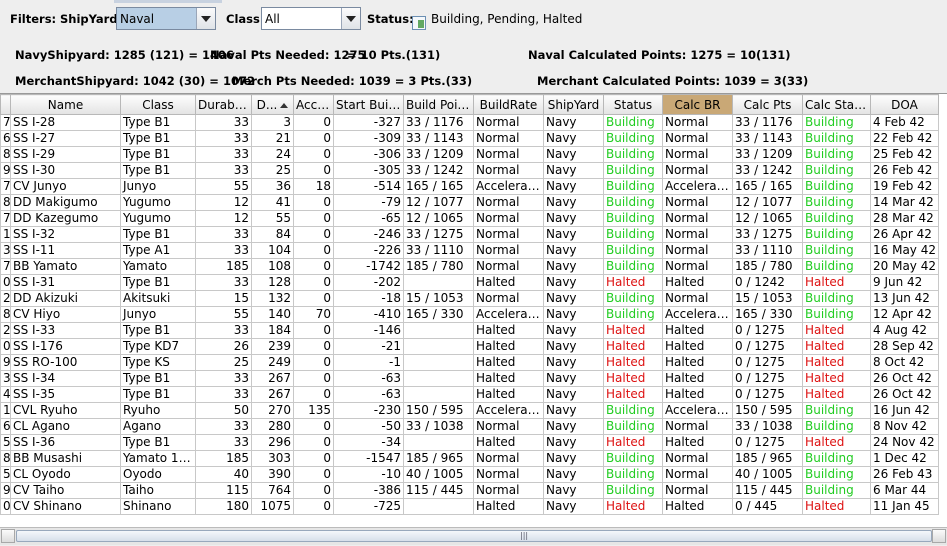 The height and width of the screenshot is (546, 947). Describe the element at coordinates (368, 314) in the screenshot. I see `cell-start-building: -410` at that location.